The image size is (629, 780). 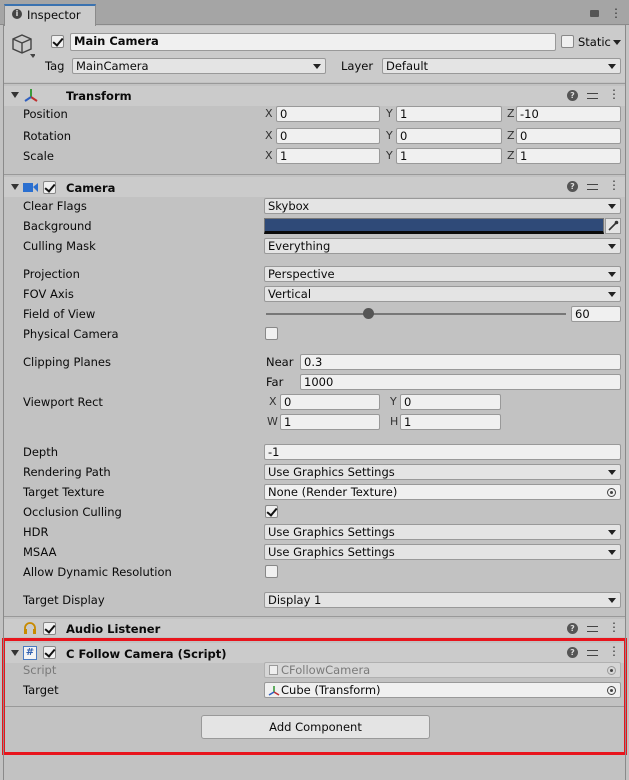 I want to click on clipping-planes-label: Clipping Planes, so click(x=67, y=362).